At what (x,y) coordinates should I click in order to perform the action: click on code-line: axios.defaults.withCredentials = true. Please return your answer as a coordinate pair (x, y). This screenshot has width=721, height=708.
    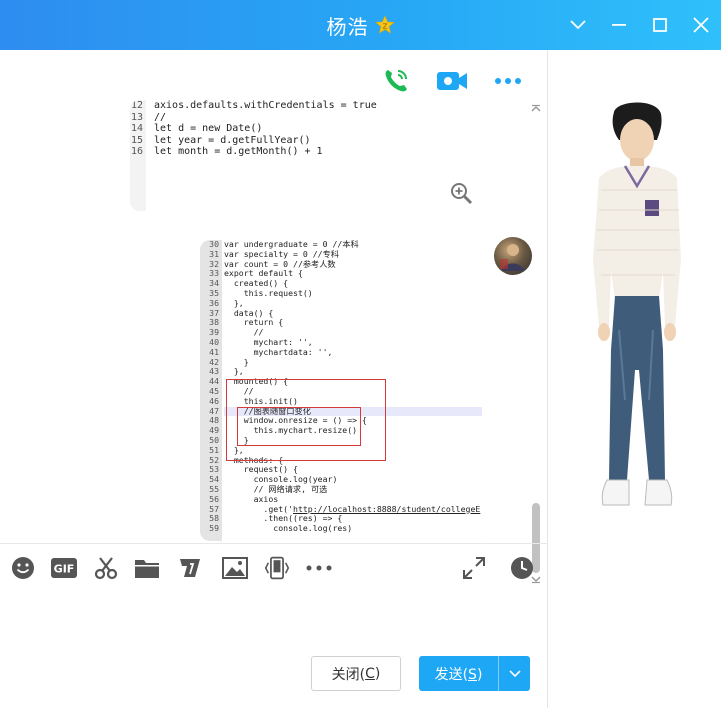
    Looking at the image, I should click on (265, 105).